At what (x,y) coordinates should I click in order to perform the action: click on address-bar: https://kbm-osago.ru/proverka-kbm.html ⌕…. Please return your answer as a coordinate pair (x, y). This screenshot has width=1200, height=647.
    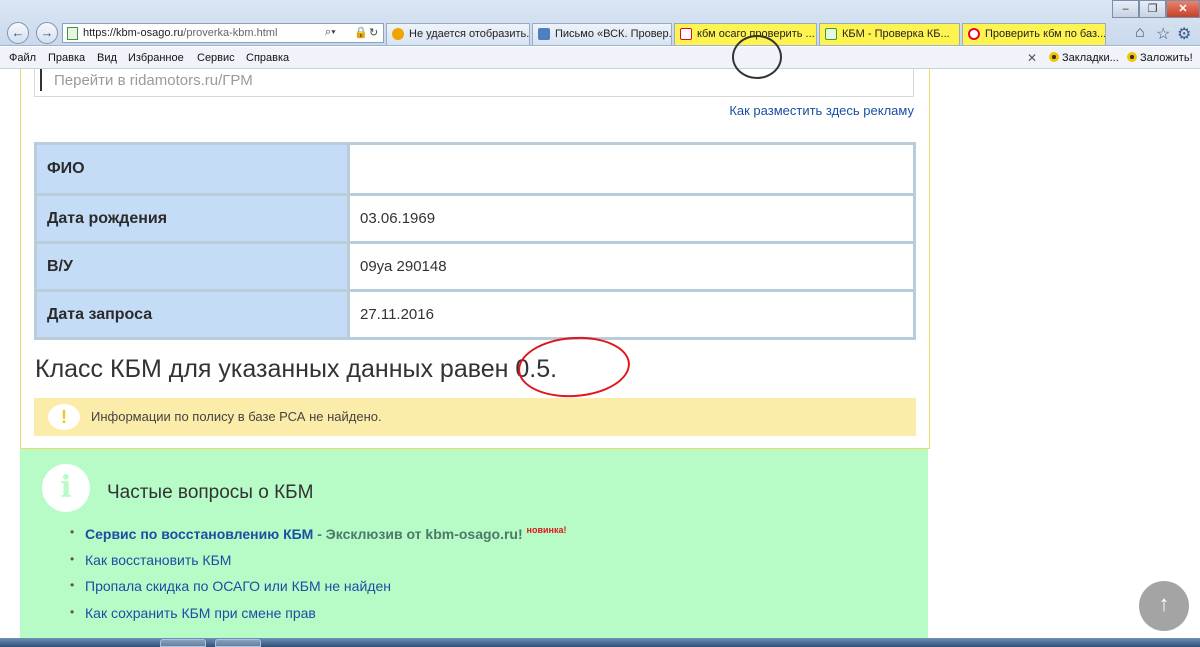
    Looking at the image, I should click on (223, 33).